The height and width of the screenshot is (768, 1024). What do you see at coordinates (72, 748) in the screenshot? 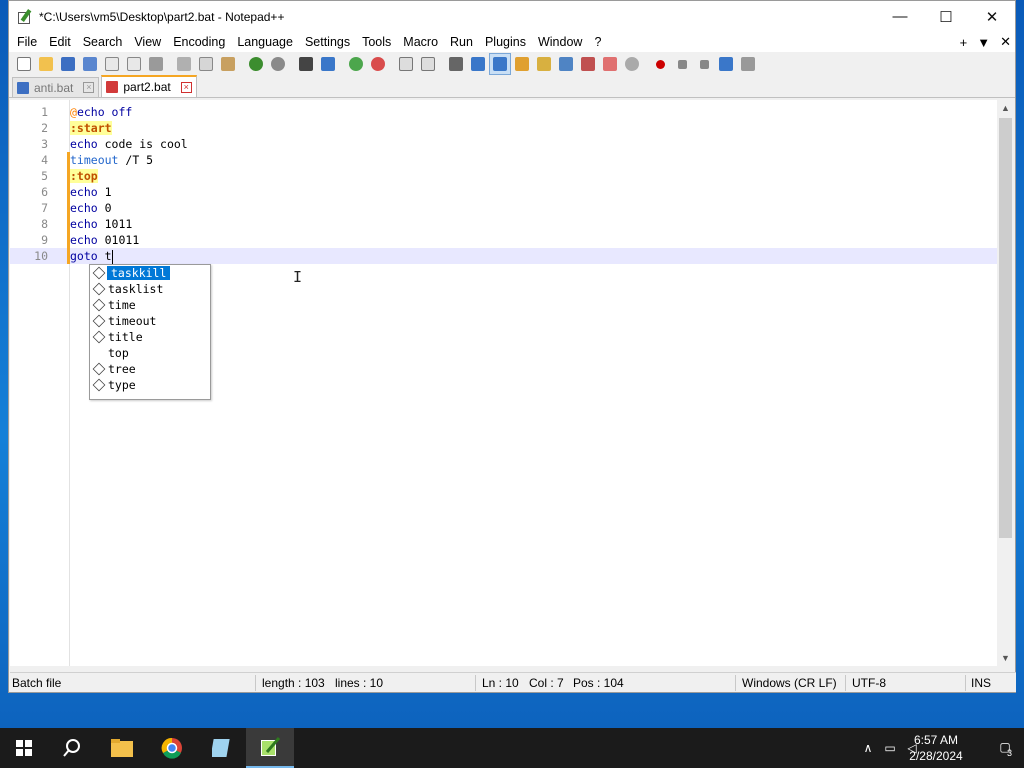
I see `search-button` at bounding box center [72, 748].